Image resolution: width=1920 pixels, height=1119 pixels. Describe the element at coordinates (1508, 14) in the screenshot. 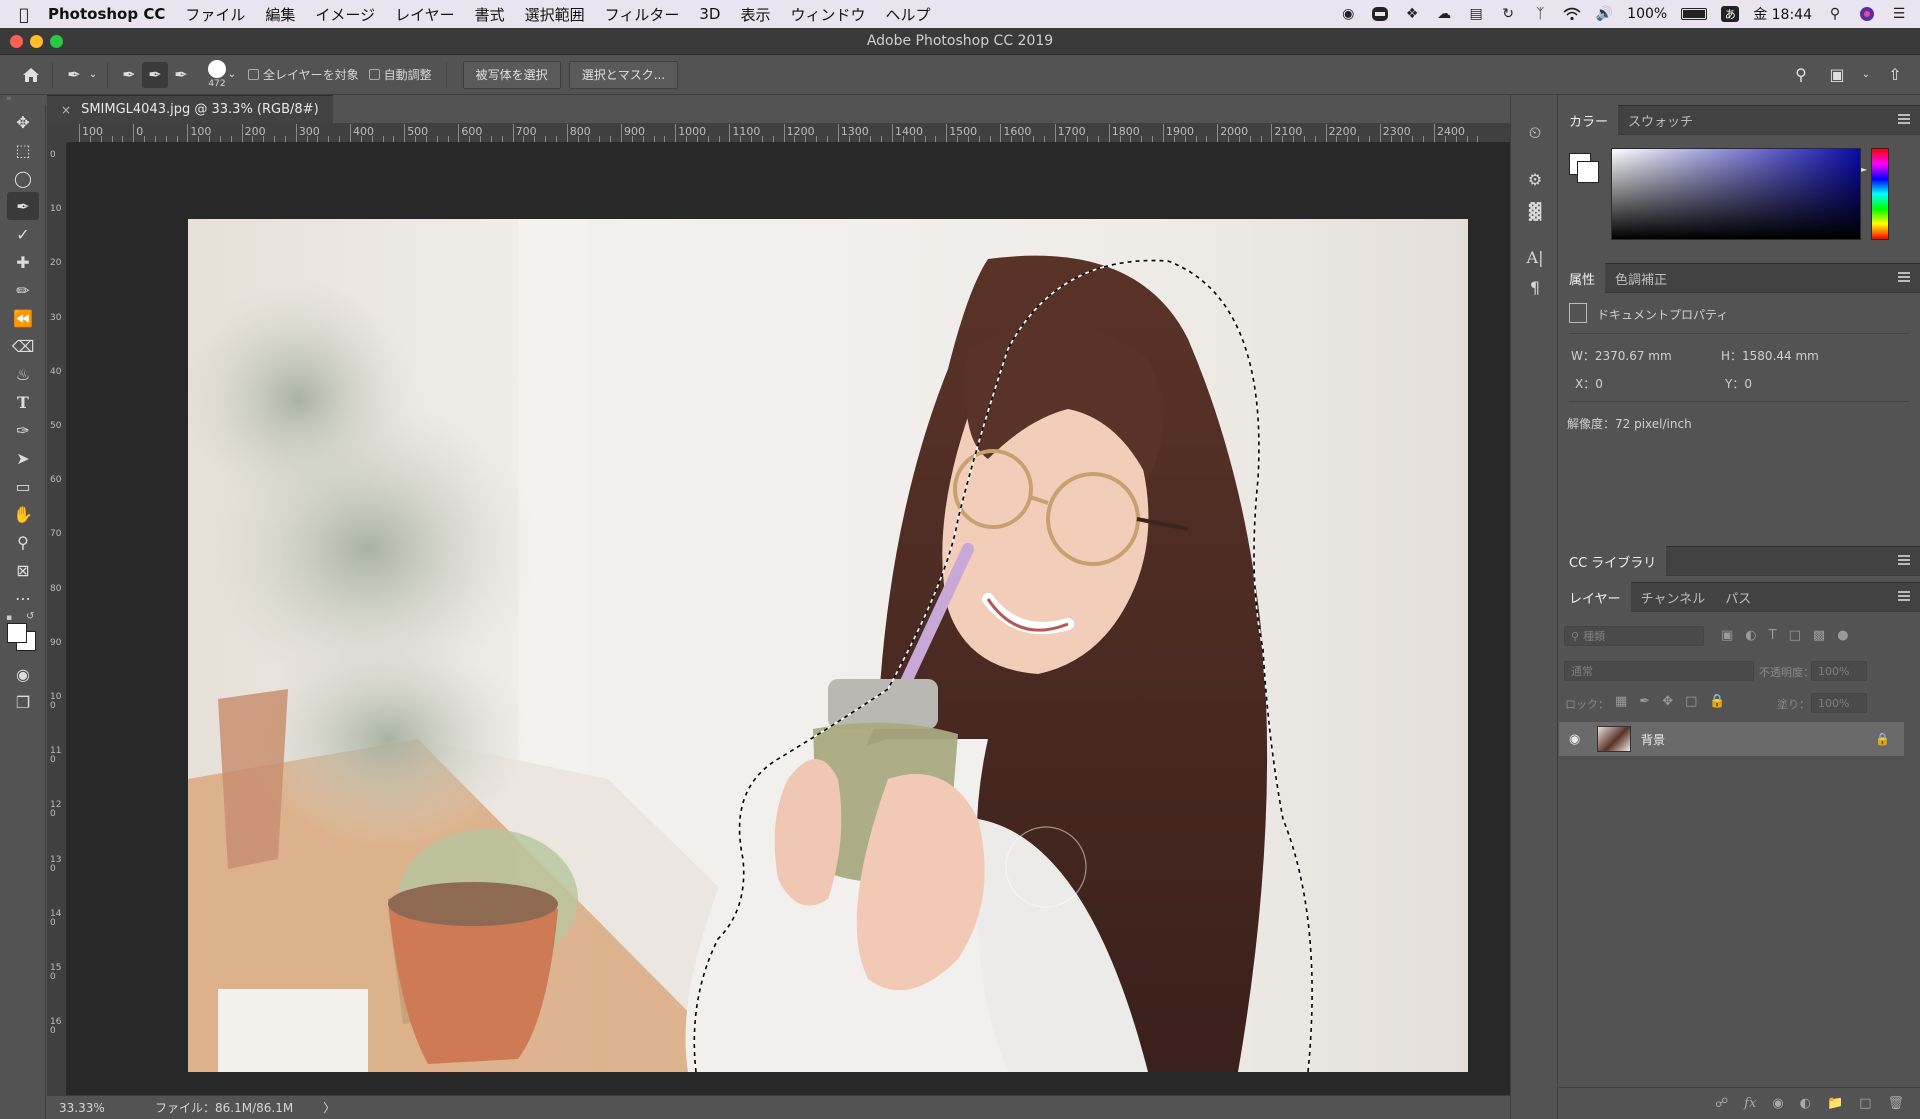

I see `time-machine-icon: ↻` at that location.